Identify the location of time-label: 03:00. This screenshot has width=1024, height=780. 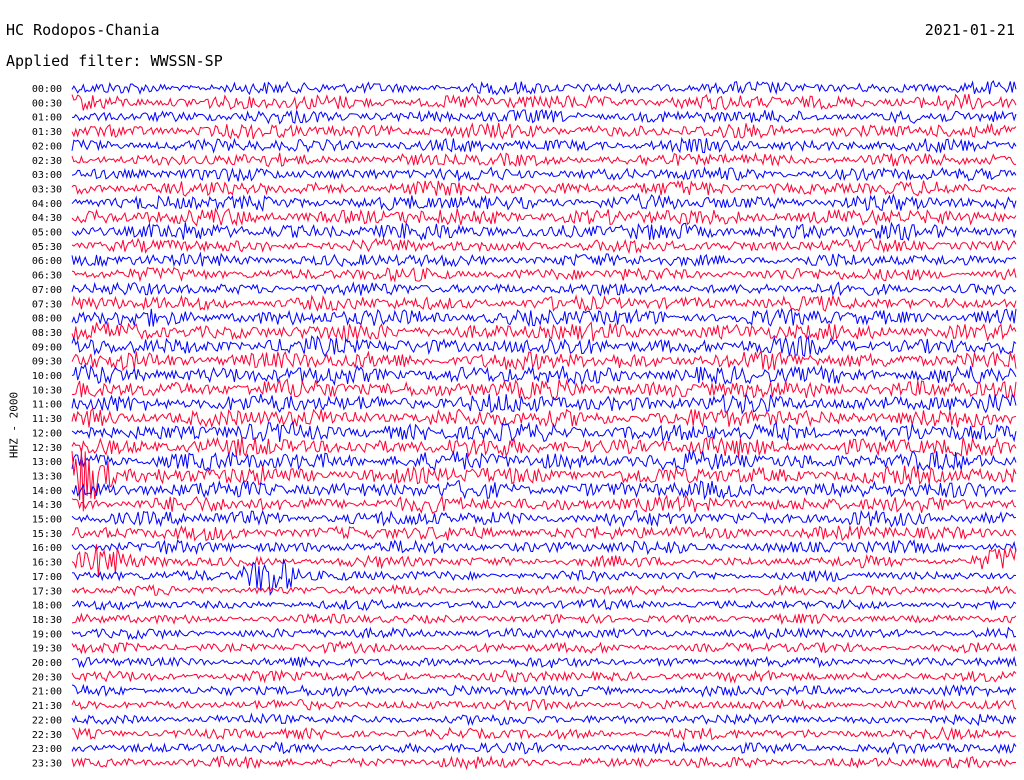
(47, 175).